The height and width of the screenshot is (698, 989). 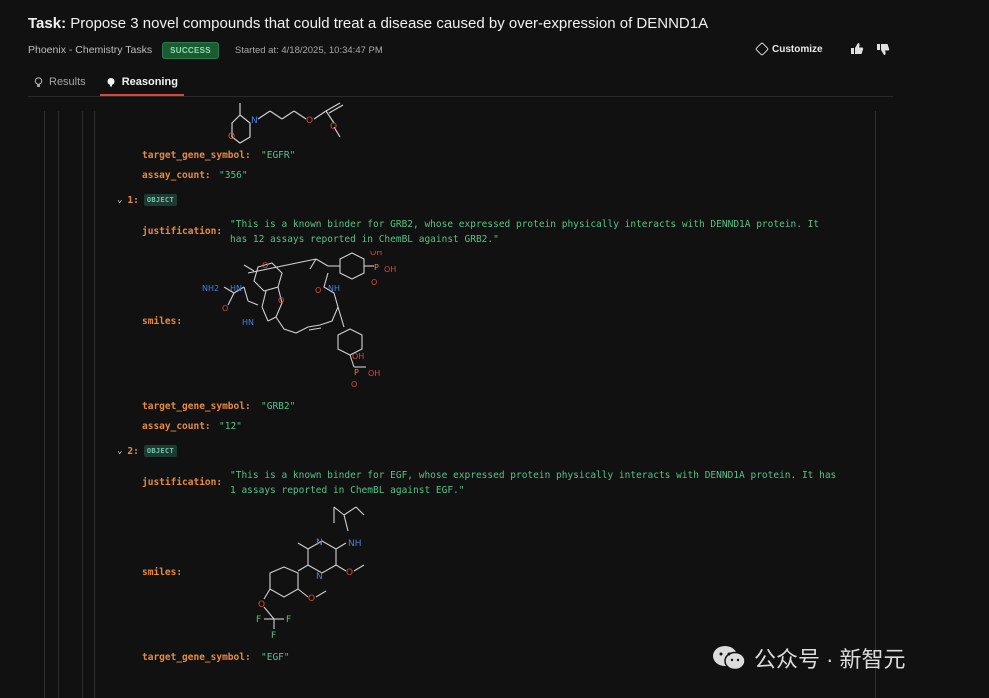 I want to click on status-badge: SUCCESS, so click(x=190, y=50).